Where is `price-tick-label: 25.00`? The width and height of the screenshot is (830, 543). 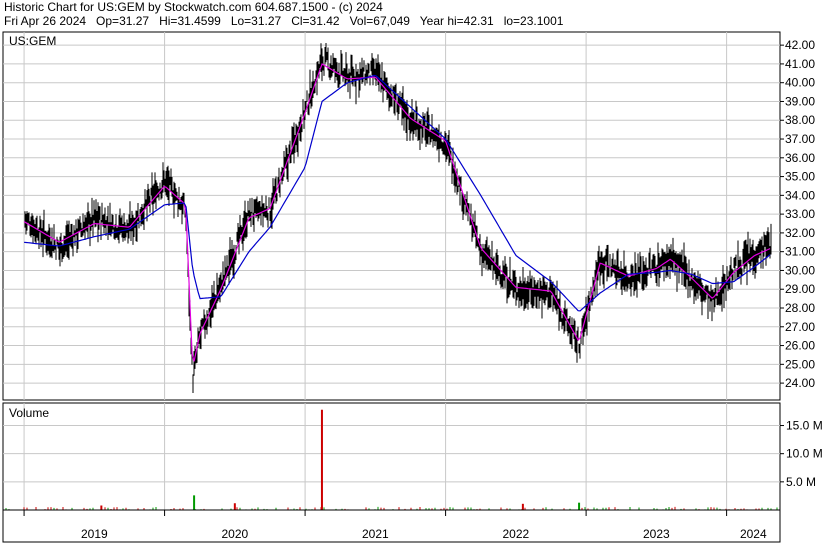 price-tick-label: 25.00 is located at coordinates (800, 364).